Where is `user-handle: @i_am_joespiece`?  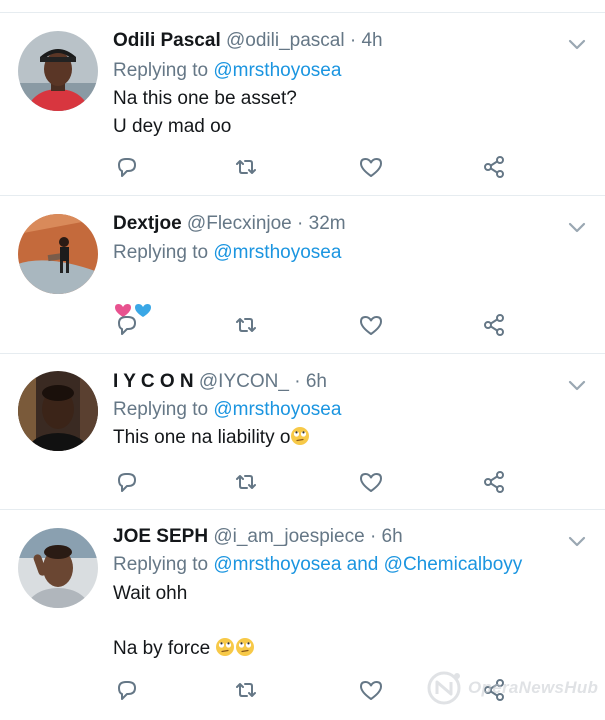
user-handle: @i_am_joespiece is located at coordinates (288, 536).